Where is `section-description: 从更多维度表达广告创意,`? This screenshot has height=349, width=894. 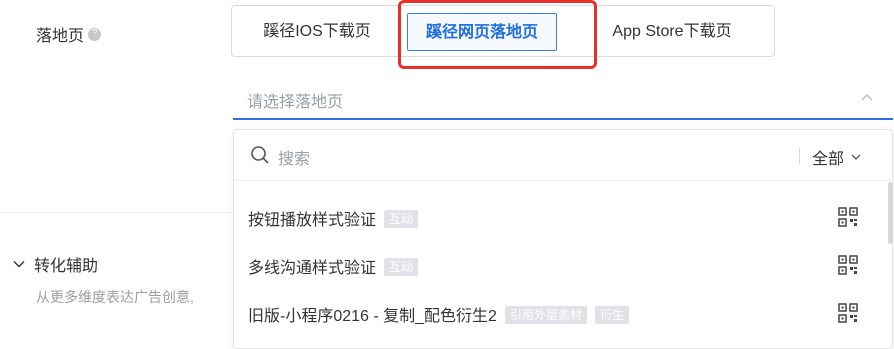
section-description: 从更多维度表达广告创意, is located at coordinates (115, 297).